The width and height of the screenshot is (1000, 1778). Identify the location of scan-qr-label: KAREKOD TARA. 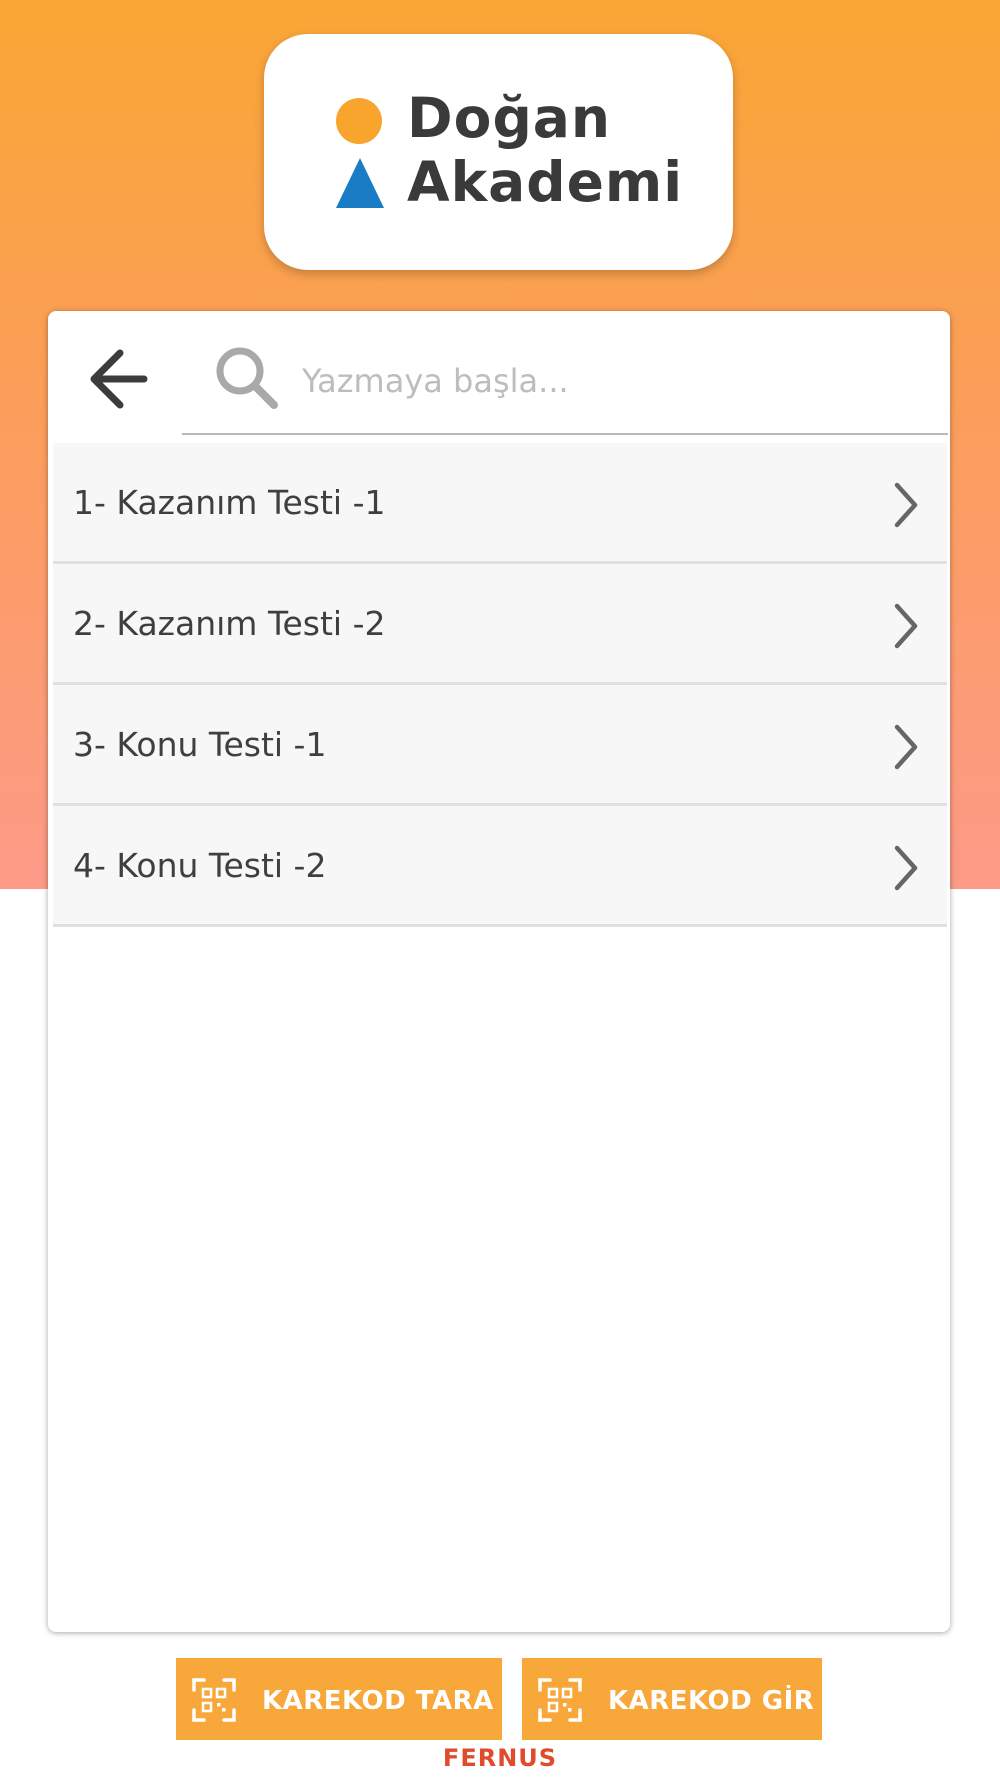
(378, 1701).